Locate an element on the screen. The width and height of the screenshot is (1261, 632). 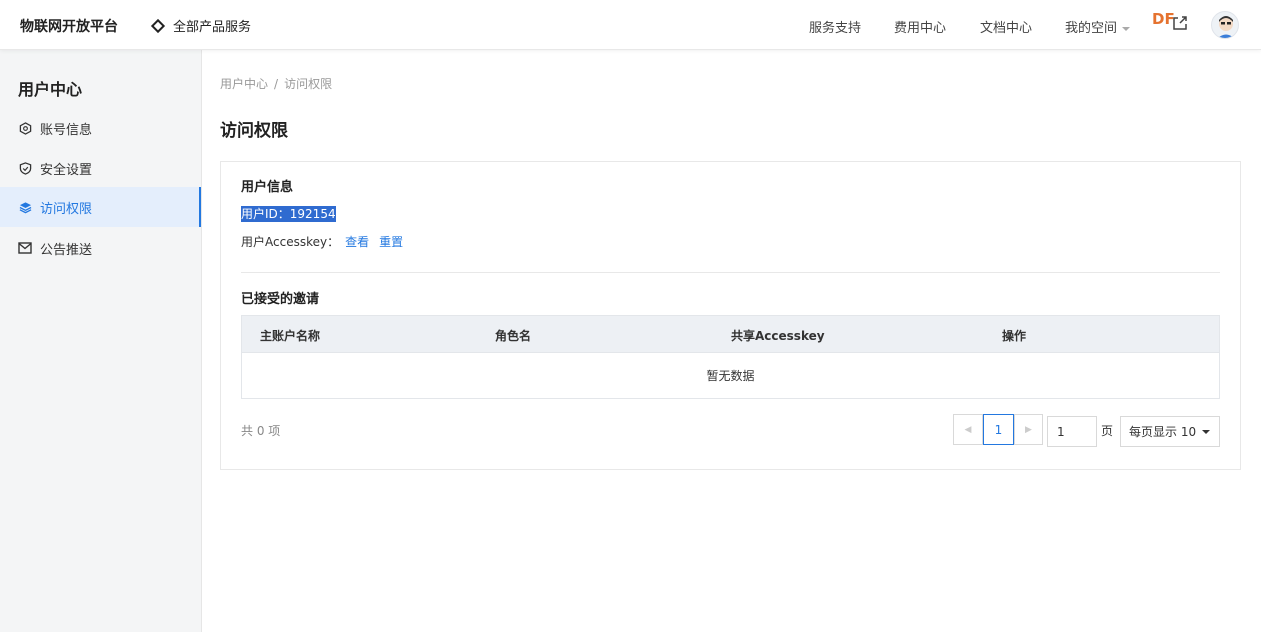
prev-page-button: ◀ is located at coordinates (968, 429).